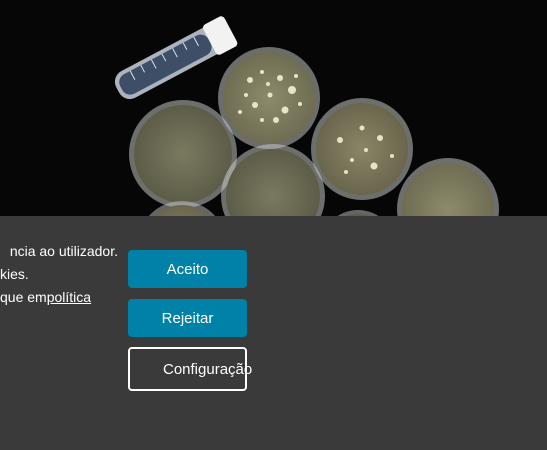 The height and width of the screenshot is (450, 547). Describe the element at coordinates (190, 369) in the screenshot. I see `settings-button: Configuração` at that location.